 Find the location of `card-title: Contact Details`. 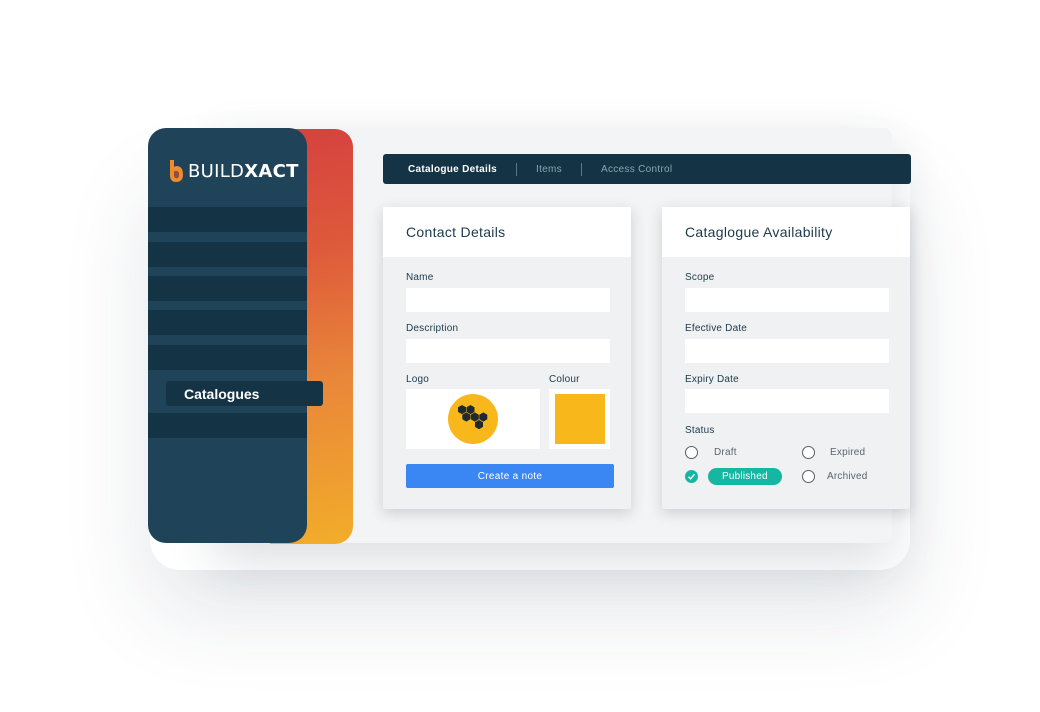

card-title: Contact Details is located at coordinates (507, 232).